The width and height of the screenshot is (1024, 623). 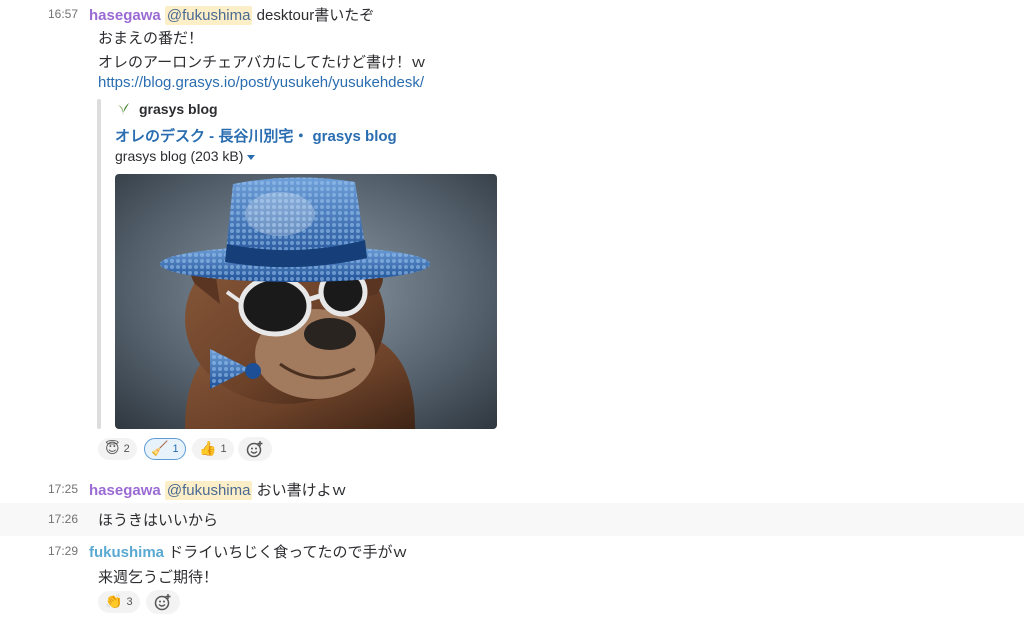 What do you see at coordinates (63, 14) in the screenshot?
I see `message-timestamp: 16:57` at bounding box center [63, 14].